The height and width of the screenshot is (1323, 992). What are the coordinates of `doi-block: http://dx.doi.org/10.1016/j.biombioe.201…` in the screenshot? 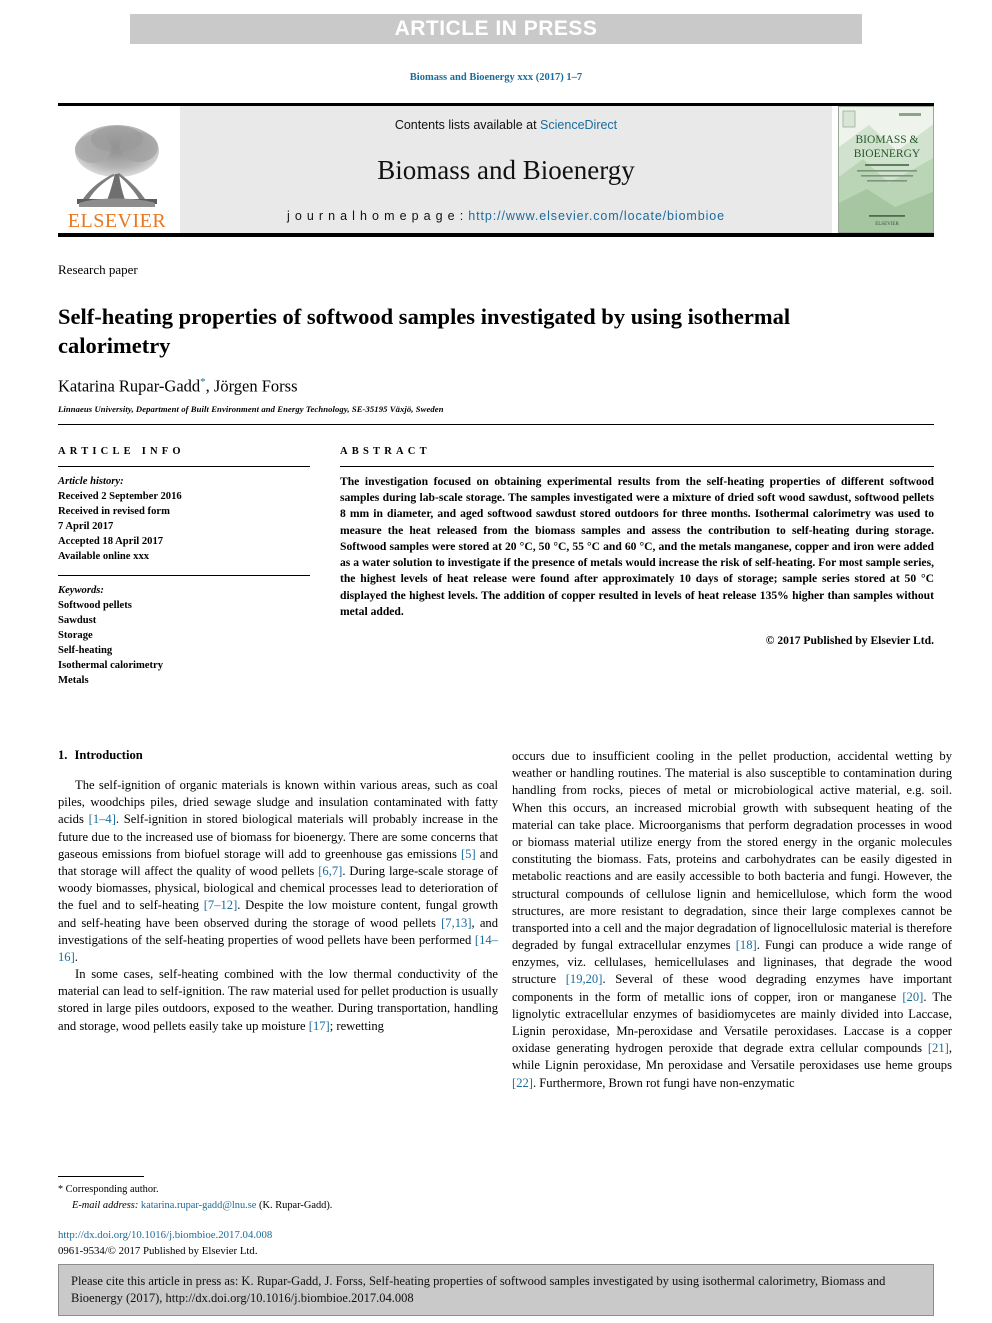 It's located at (278, 1243).